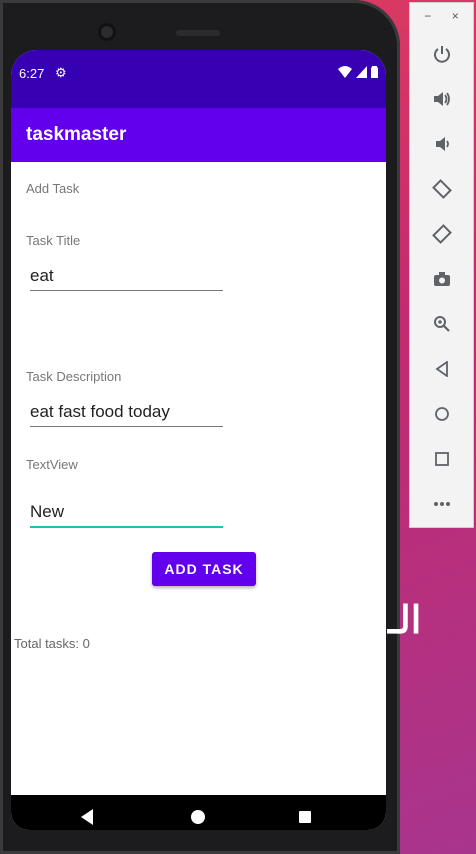 The height and width of the screenshot is (854, 476). What do you see at coordinates (32, 73) in the screenshot?
I see `status-time: 6:27` at bounding box center [32, 73].